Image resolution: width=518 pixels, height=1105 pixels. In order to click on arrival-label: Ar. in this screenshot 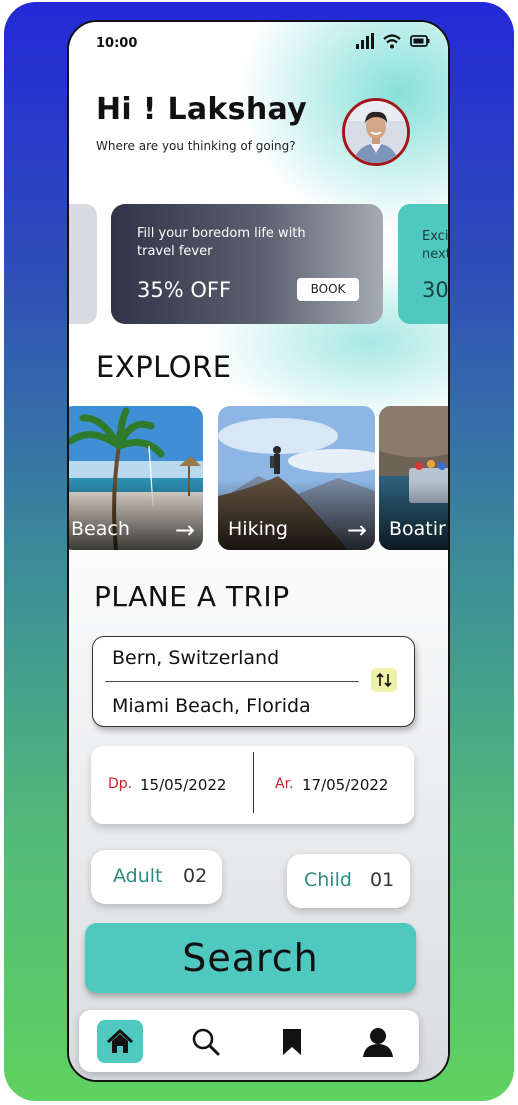, I will do `click(284, 784)`.